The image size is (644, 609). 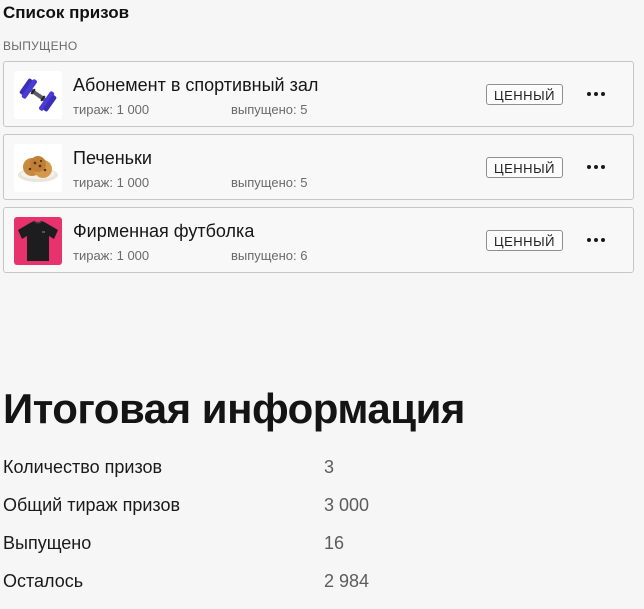 I want to click on summary-value: 2 984, so click(x=347, y=581).